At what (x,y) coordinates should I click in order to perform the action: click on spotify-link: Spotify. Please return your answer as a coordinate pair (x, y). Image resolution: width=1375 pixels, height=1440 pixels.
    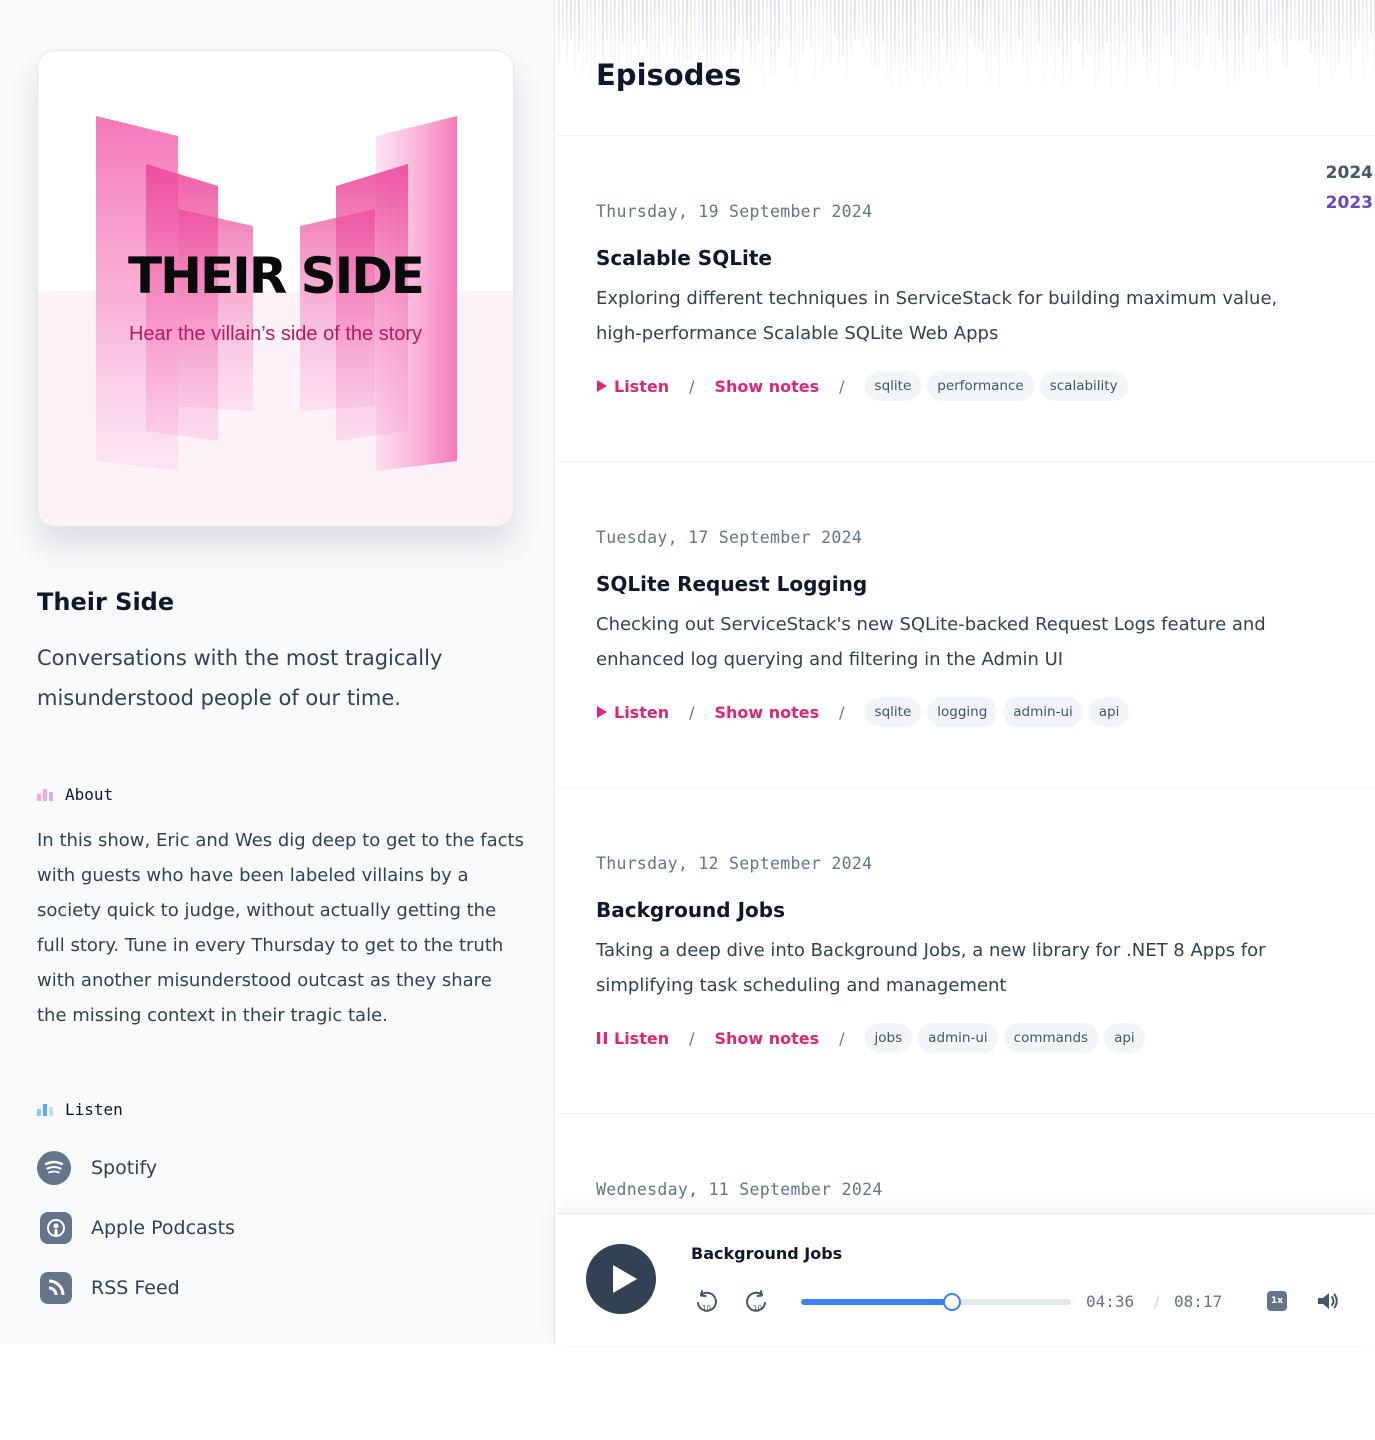
    Looking at the image, I should click on (136, 1168).